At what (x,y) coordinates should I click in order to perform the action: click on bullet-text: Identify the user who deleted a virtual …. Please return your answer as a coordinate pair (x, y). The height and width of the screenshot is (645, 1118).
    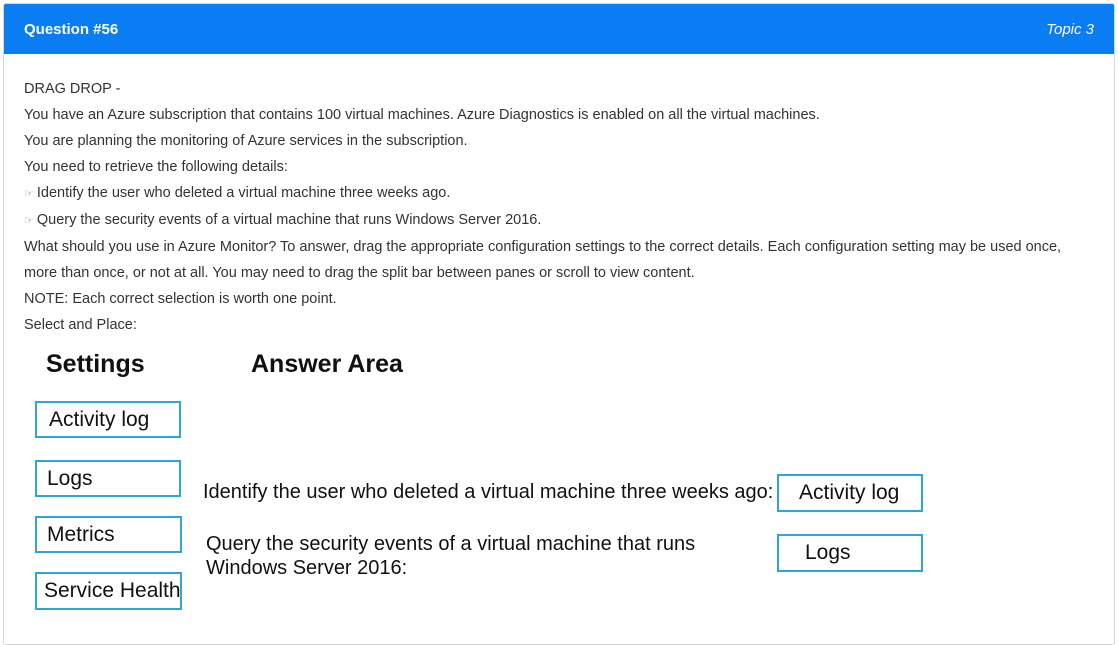
    Looking at the image, I should click on (243, 193).